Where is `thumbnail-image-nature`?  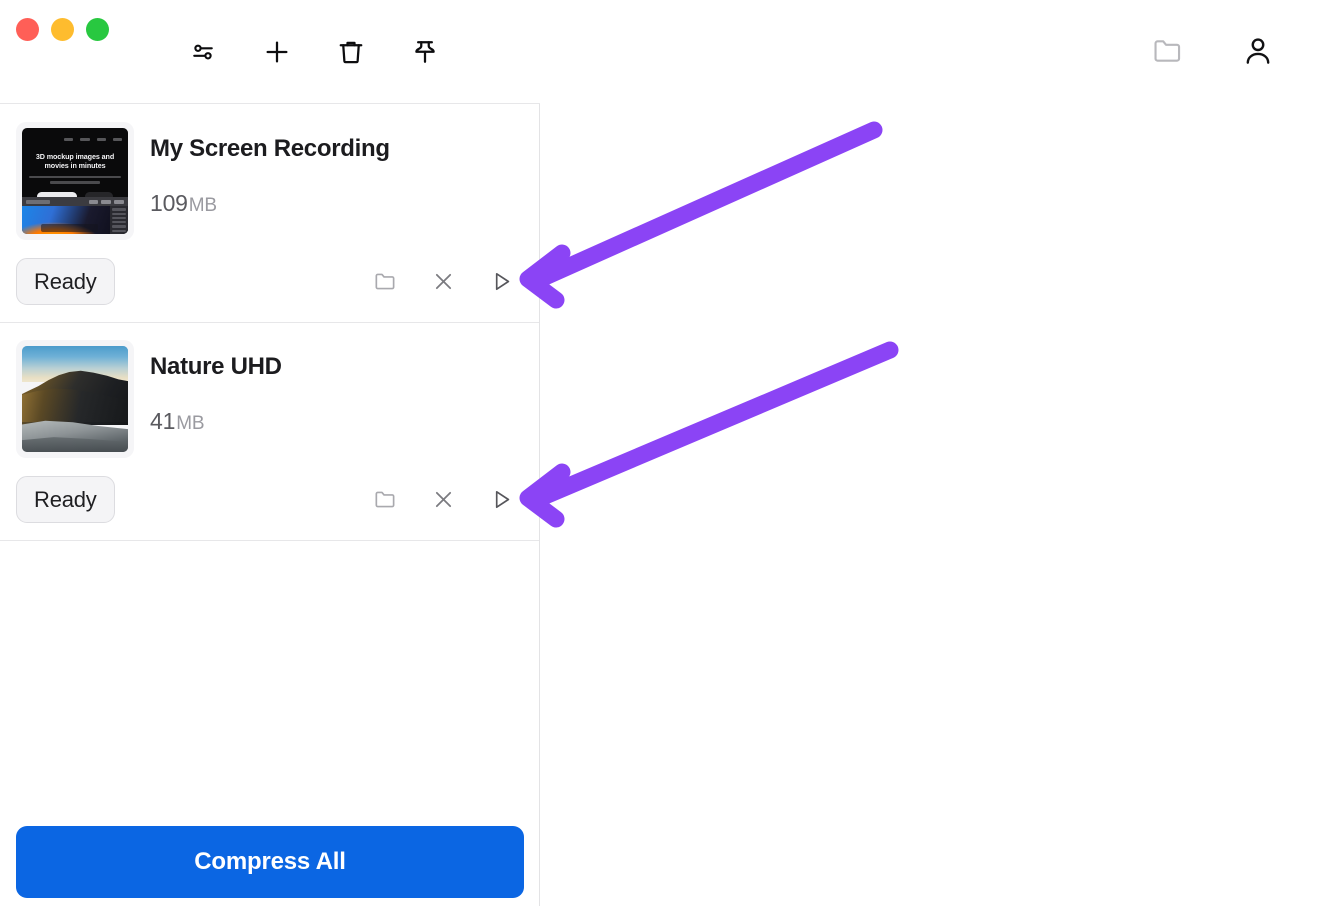
thumbnail-image-nature is located at coordinates (75, 399).